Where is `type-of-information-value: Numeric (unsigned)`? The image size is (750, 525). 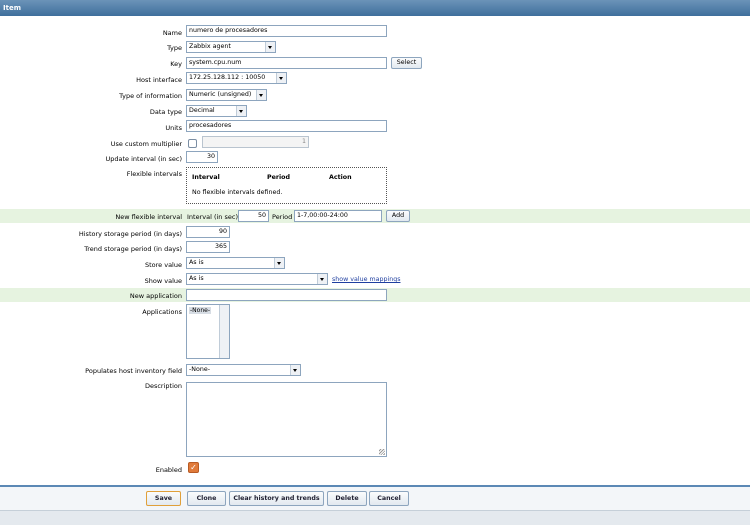 type-of-information-value: Numeric (unsigned) is located at coordinates (220, 94).